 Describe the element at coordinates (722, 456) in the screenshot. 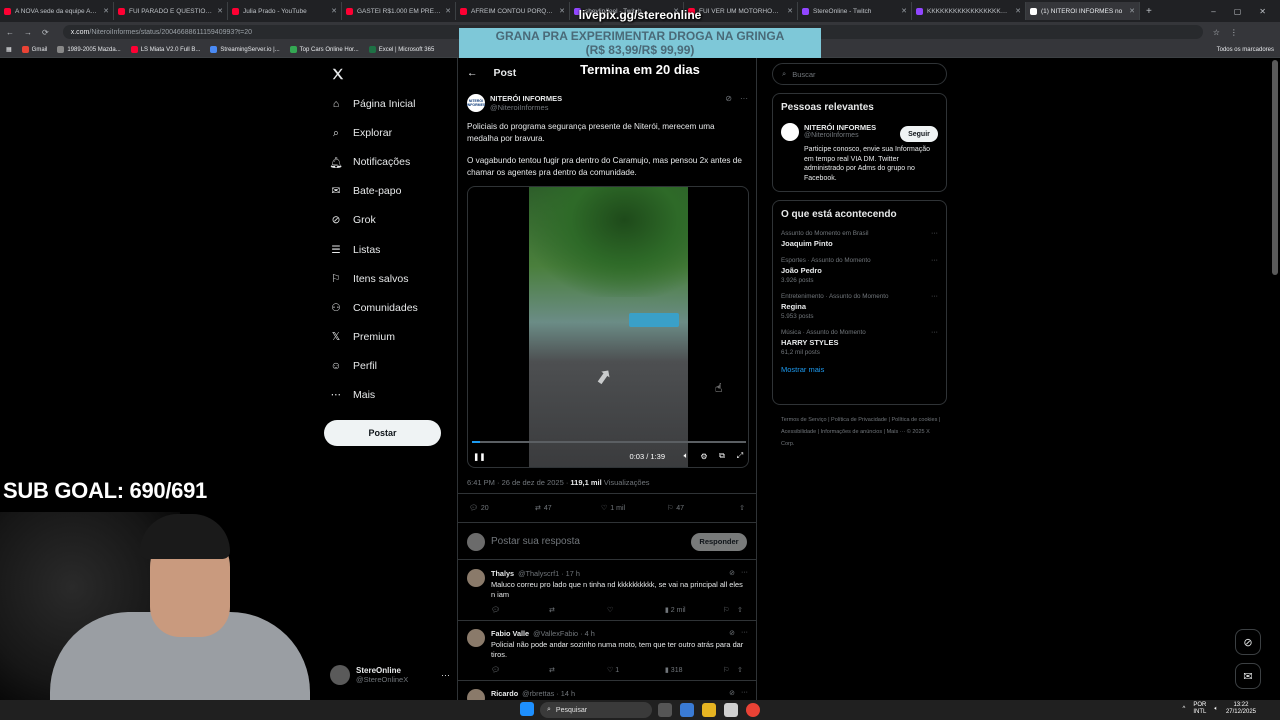

I see `pip-icon: ⧉` at that location.